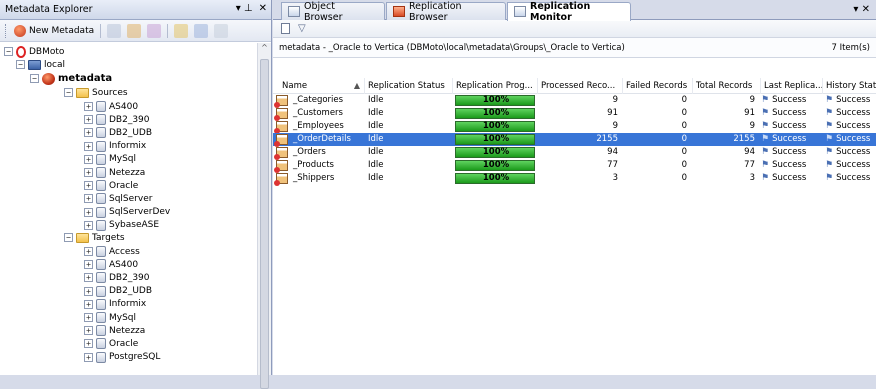 The image size is (876, 389). Describe the element at coordinates (114, 172) in the screenshot. I see `tree-node-source-5: + Netezza` at that location.